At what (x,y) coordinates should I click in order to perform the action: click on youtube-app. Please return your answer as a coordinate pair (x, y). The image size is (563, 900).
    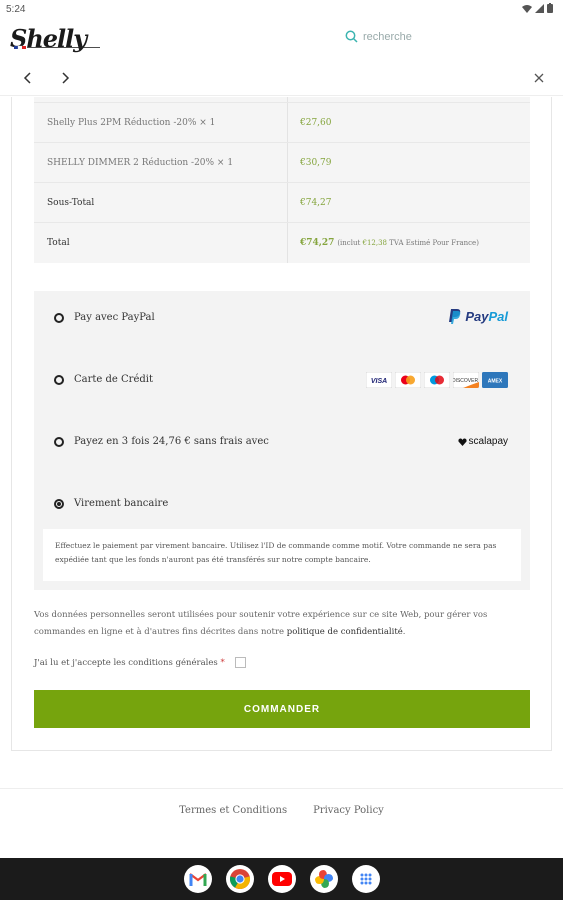
    Looking at the image, I should click on (281, 879).